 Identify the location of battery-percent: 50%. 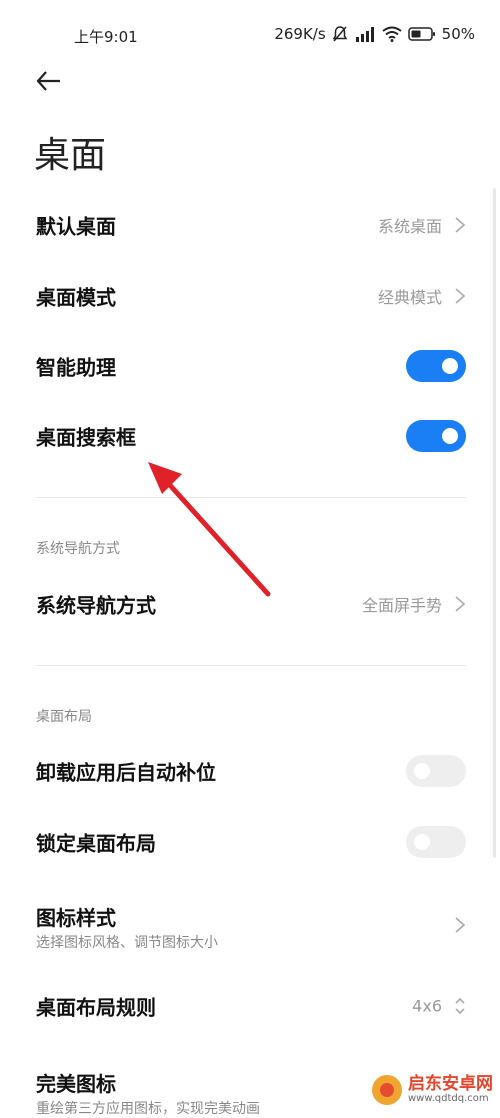
(458, 34).